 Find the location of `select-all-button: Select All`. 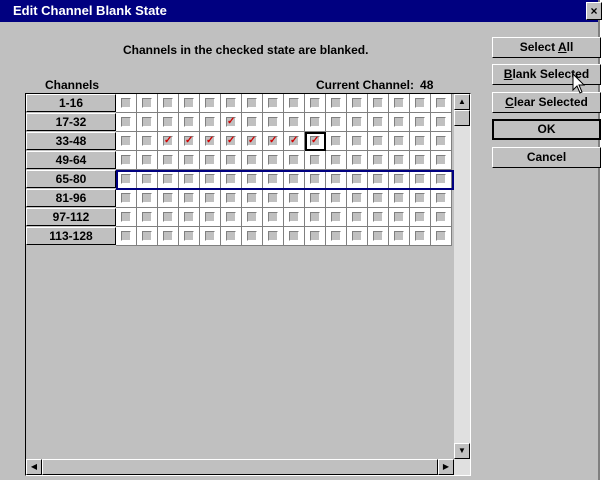

select-all-button: Select All is located at coordinates (546, 47).